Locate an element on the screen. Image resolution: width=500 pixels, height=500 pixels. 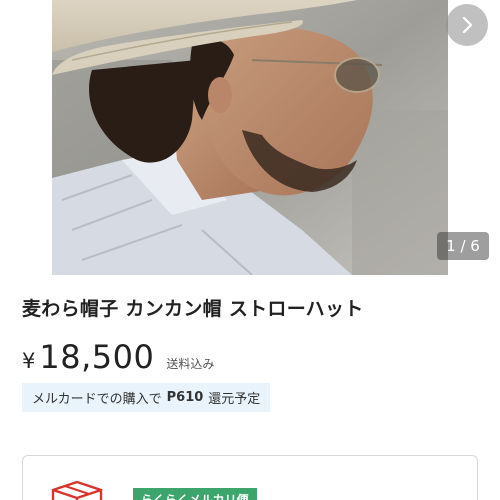
item-price: 18,500 is located at coordinates (97, 357).